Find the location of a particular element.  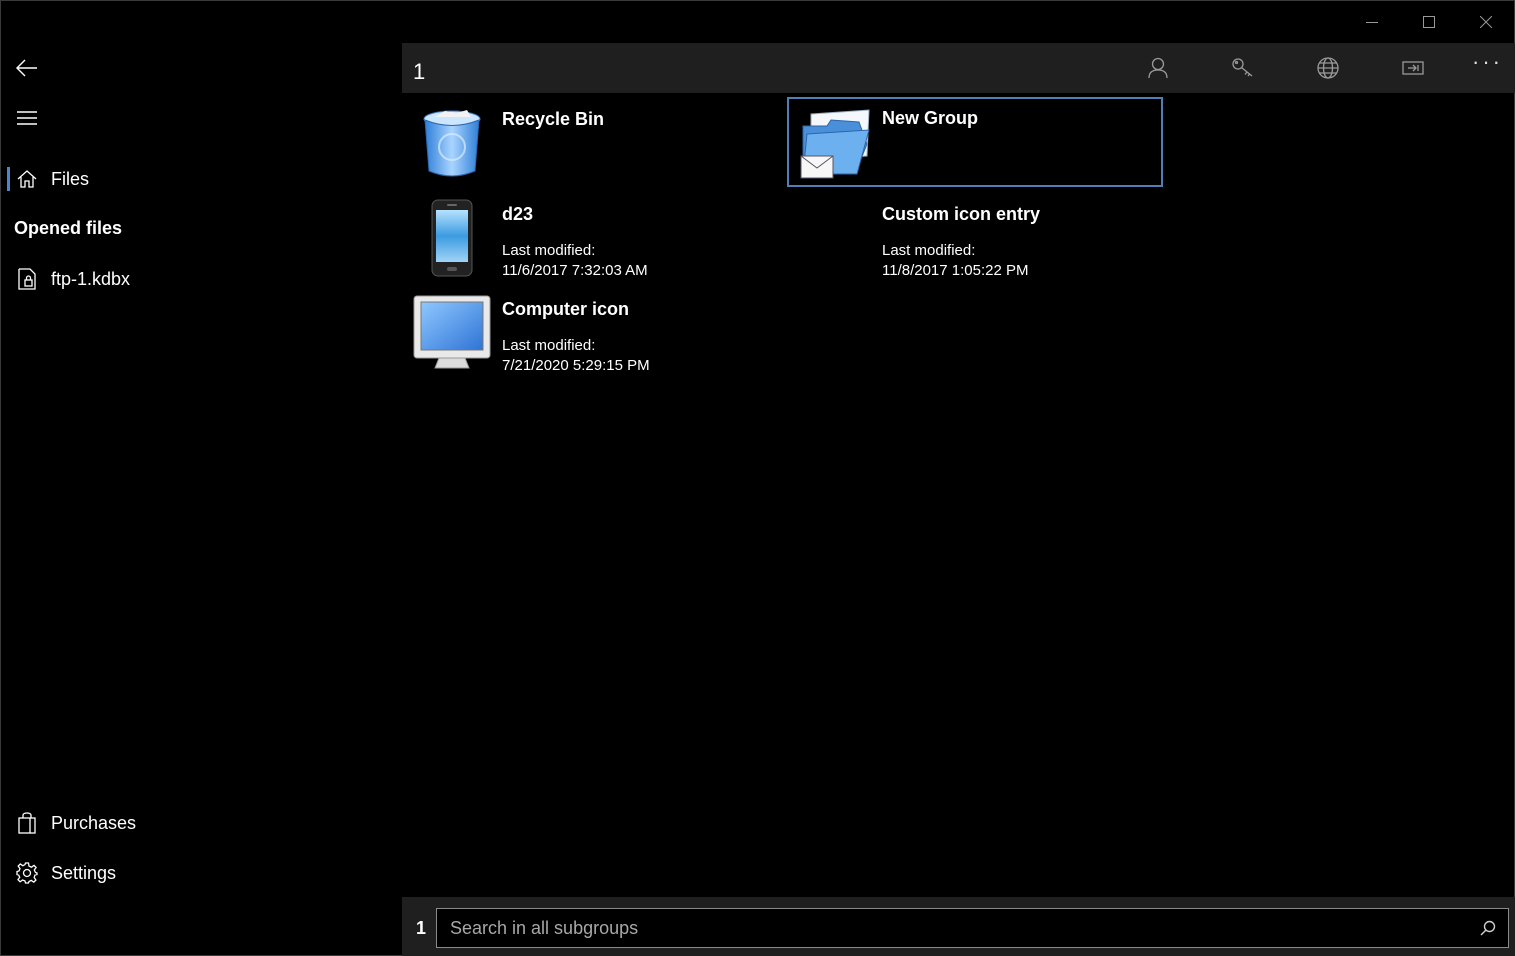

nav-item-settings: Settings is located at coordinates (201, 873).